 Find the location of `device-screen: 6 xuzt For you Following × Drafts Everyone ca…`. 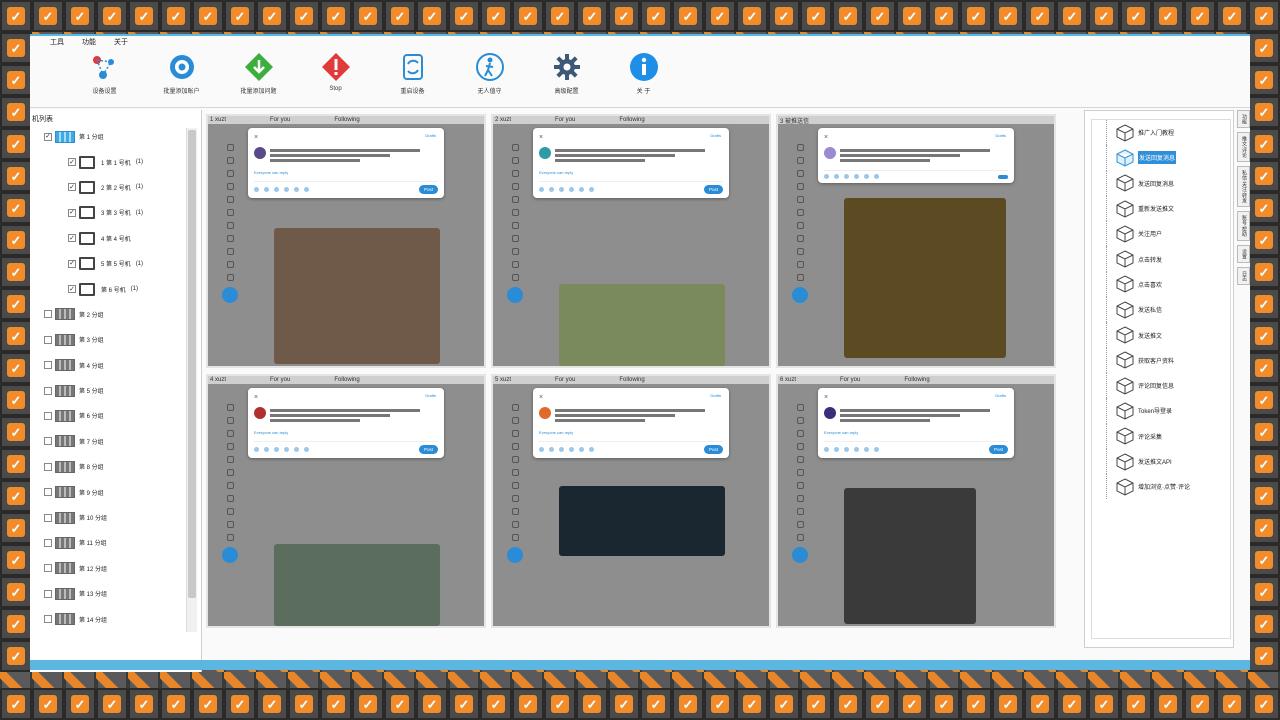

device-screen: 6 xuzt For you Following × Drafts Everyone ca… is located at coordinates (916, 501).